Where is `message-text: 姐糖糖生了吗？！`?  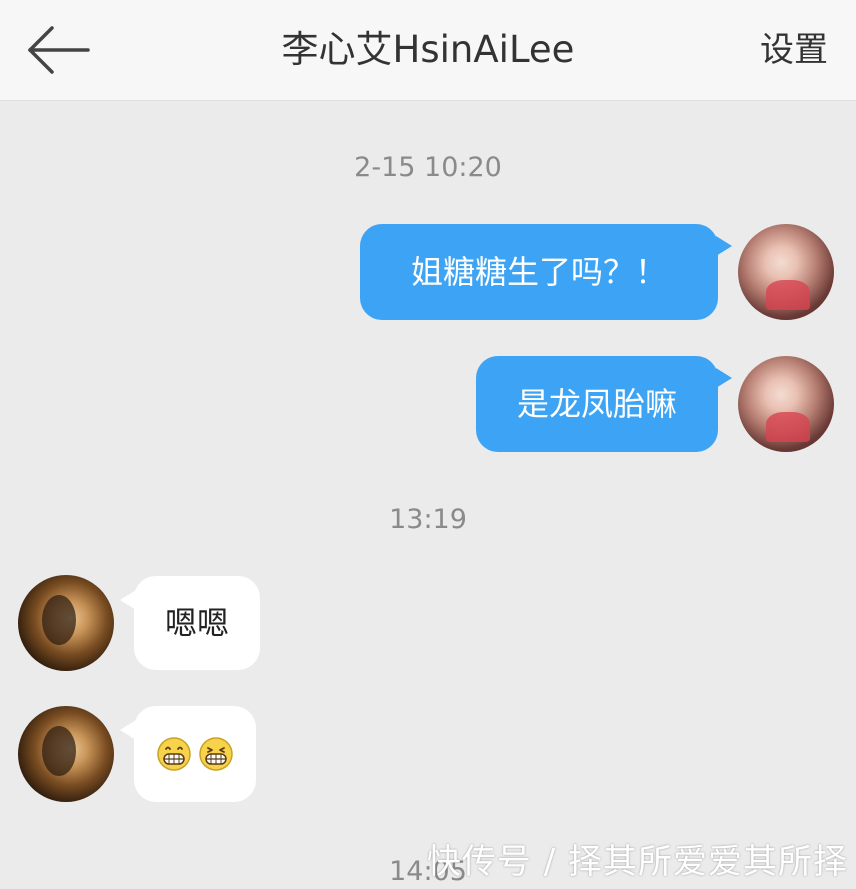
message-text: 姐糖糖生了吗？！ is located at coordinates (538, 272).